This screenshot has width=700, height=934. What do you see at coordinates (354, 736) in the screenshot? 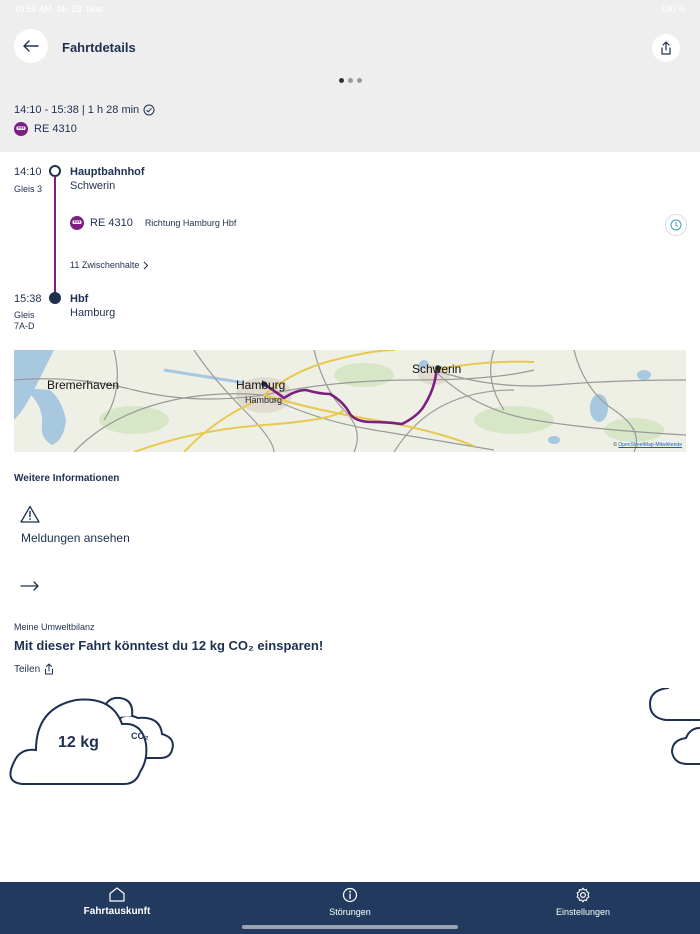
I see `cloud-illustration` at bounding box center [354, 736].